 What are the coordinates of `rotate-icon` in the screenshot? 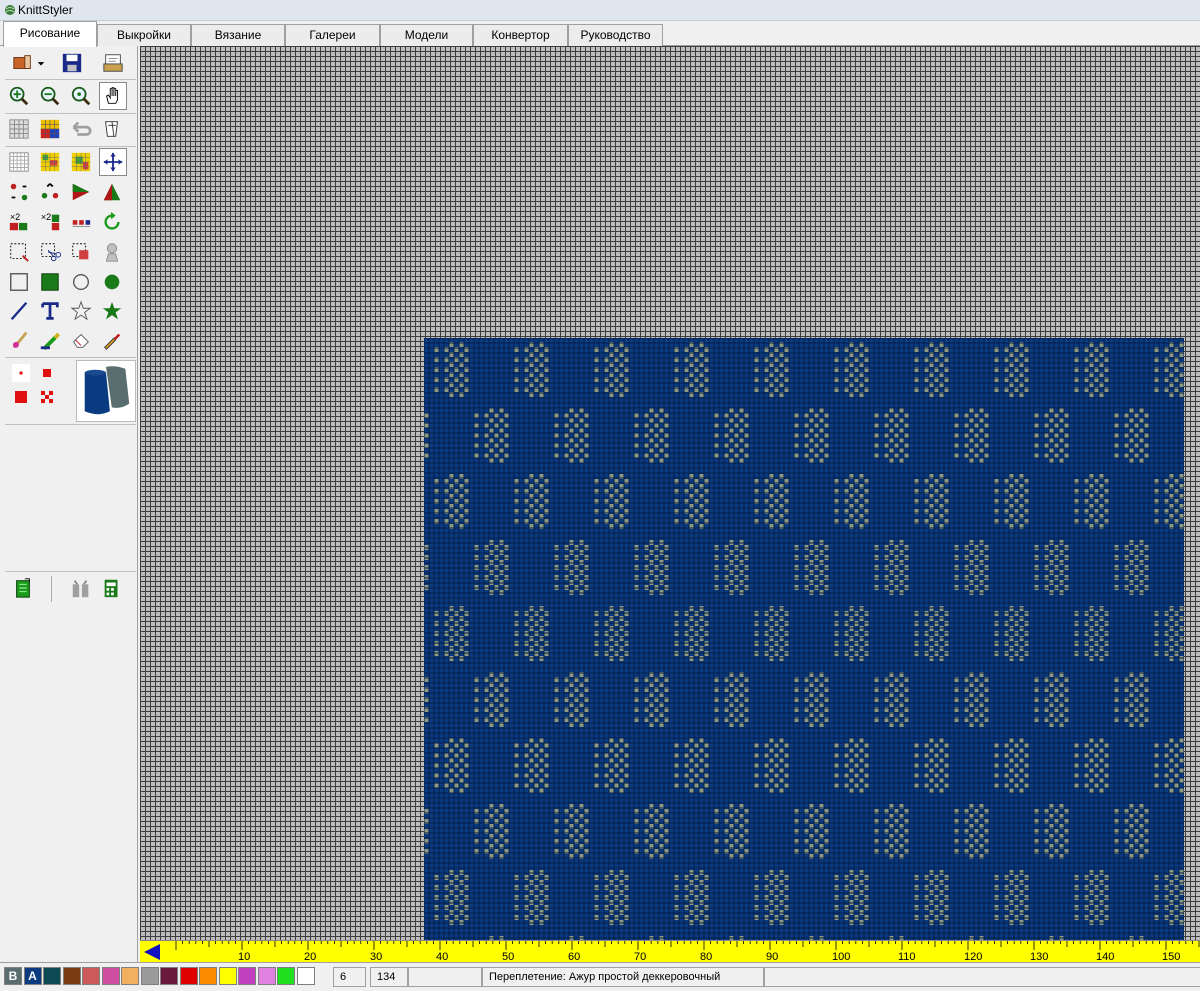 It's located at (112, 222).